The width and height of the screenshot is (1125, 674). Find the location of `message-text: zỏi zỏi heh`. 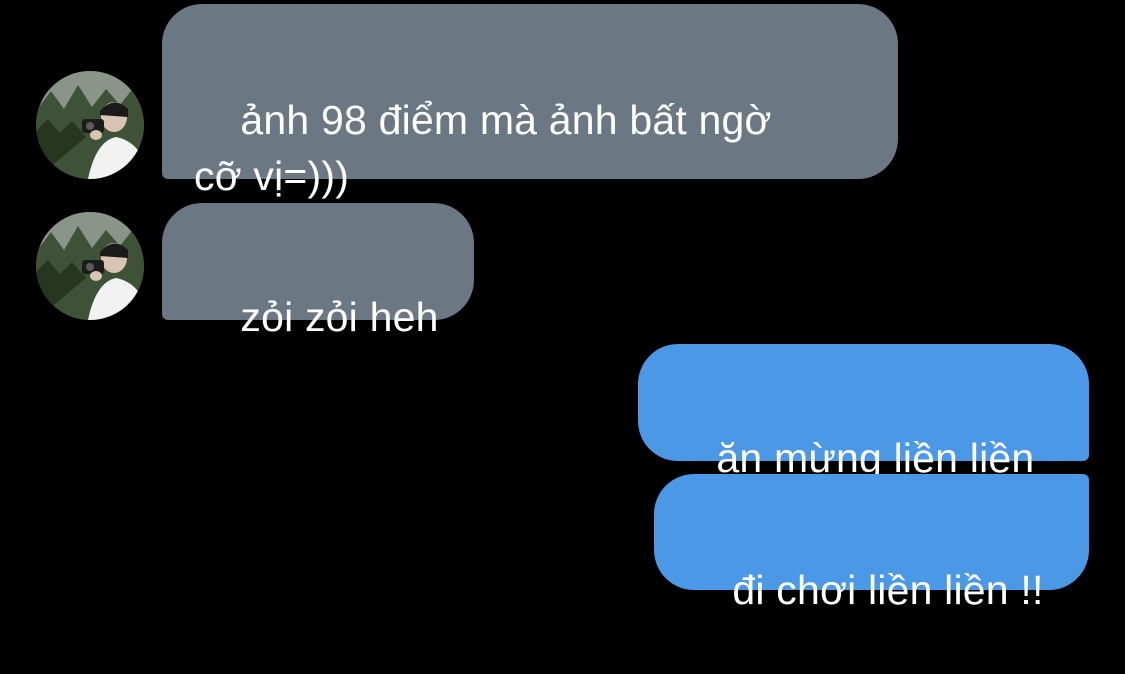

message-text: zỏi zỏi heh is located at coordinates (339, 317).